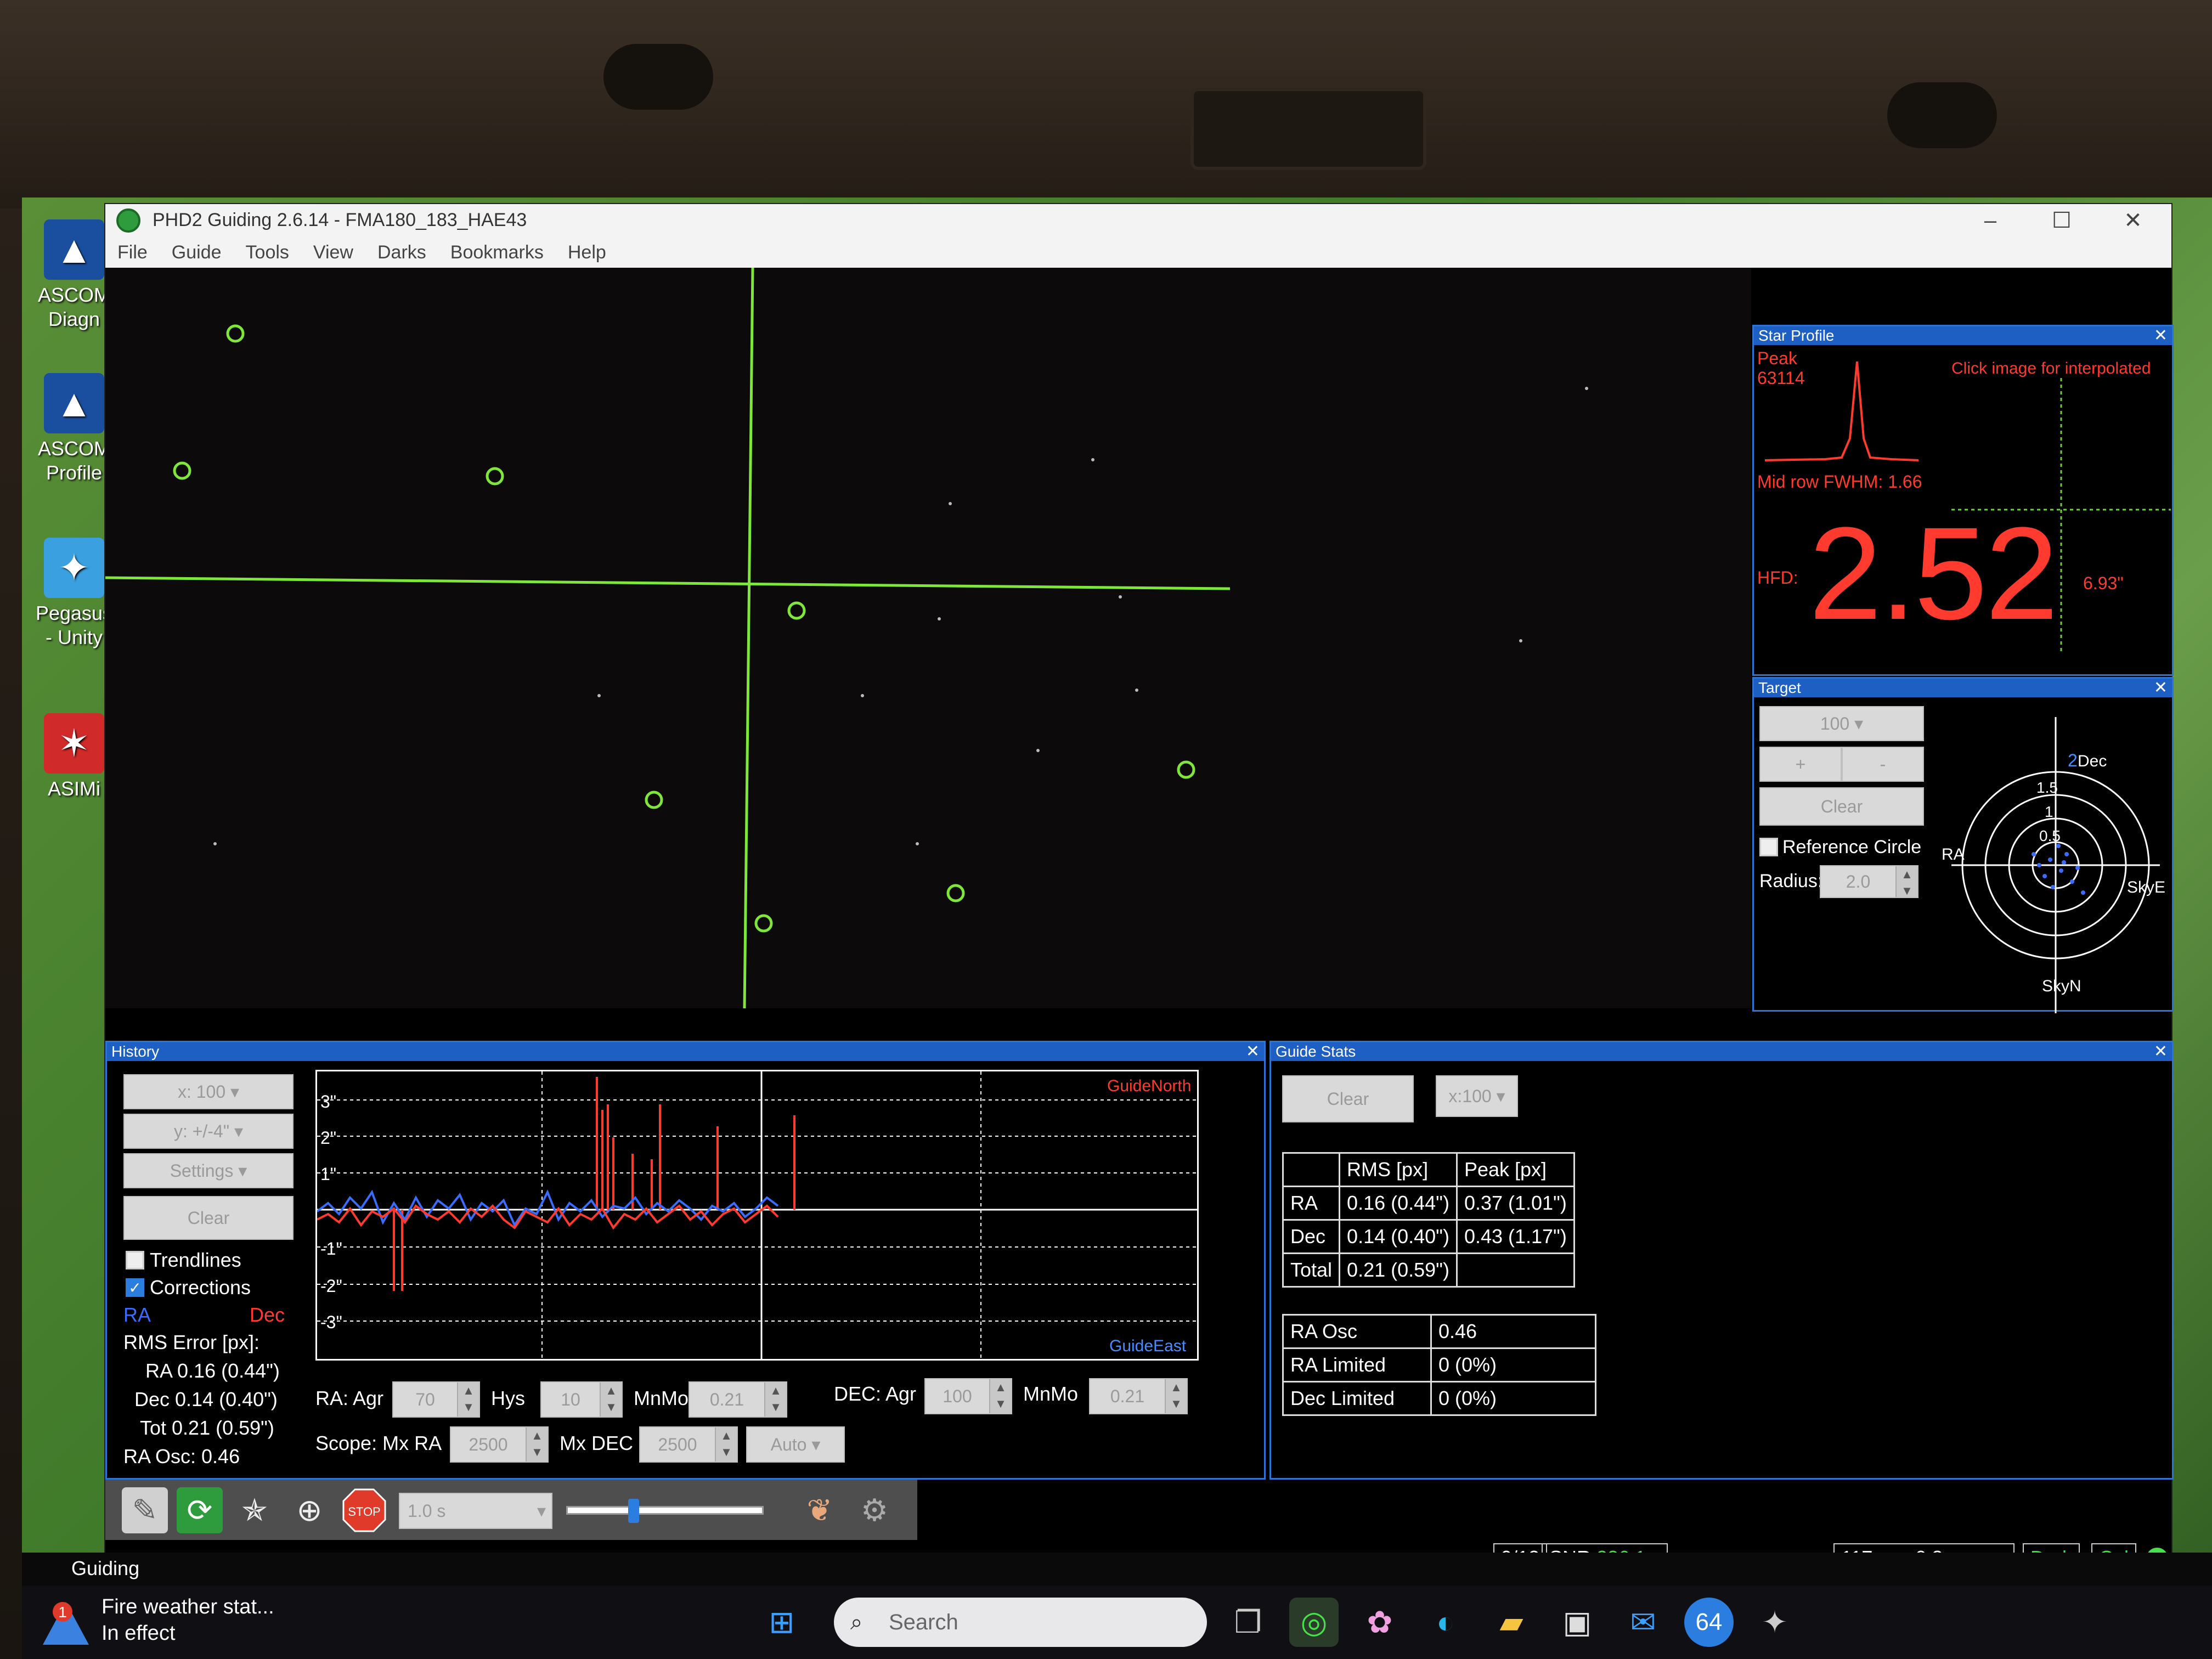 Image resolution: width=2212 pixels, height=1659 pixels. I want to click on history-clear-button: Clear, so click(208, 1218).